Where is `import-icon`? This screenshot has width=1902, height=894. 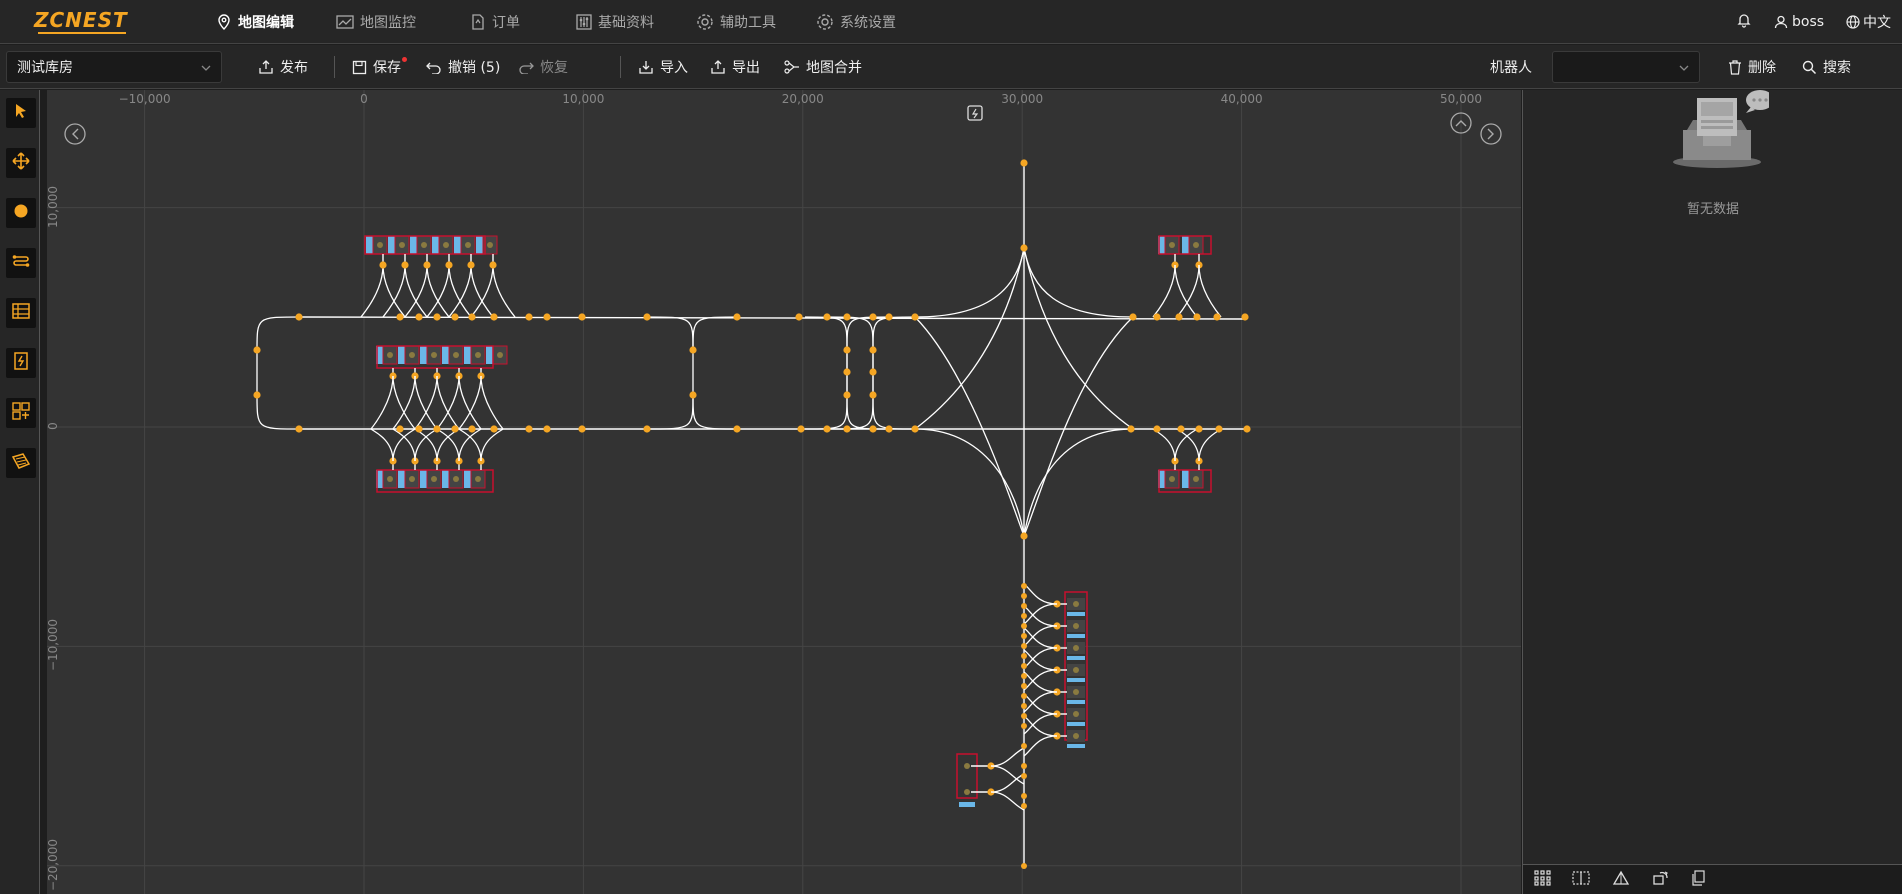 import-icon is located at coordinates (646, 67).